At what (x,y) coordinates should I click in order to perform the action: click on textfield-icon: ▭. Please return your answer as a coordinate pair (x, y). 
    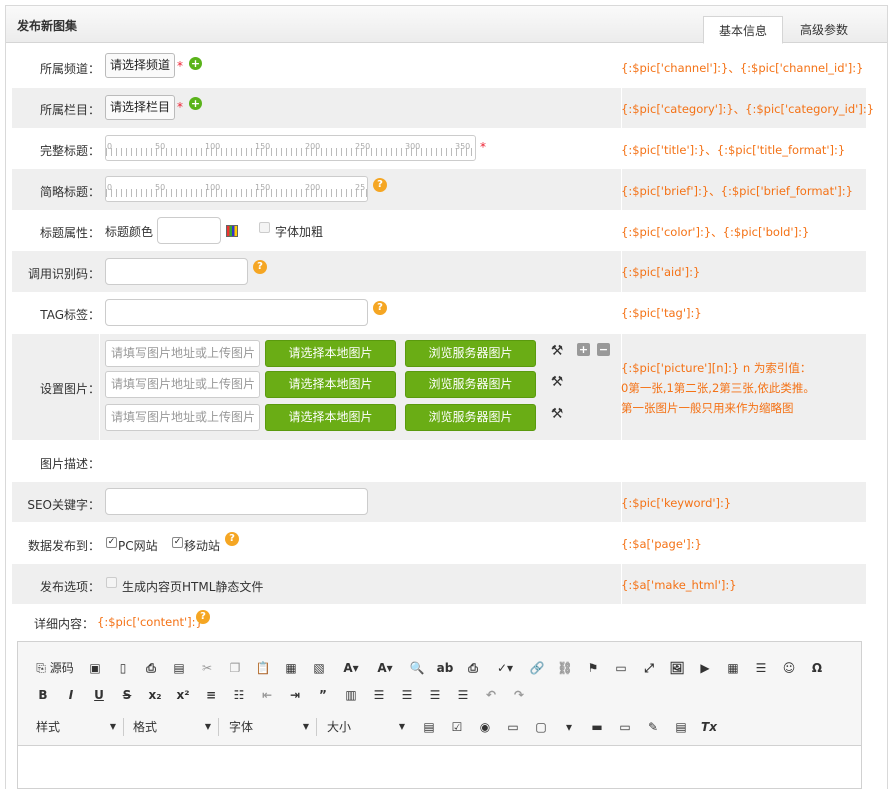
    Looking at the image, I should click on (513, 727).